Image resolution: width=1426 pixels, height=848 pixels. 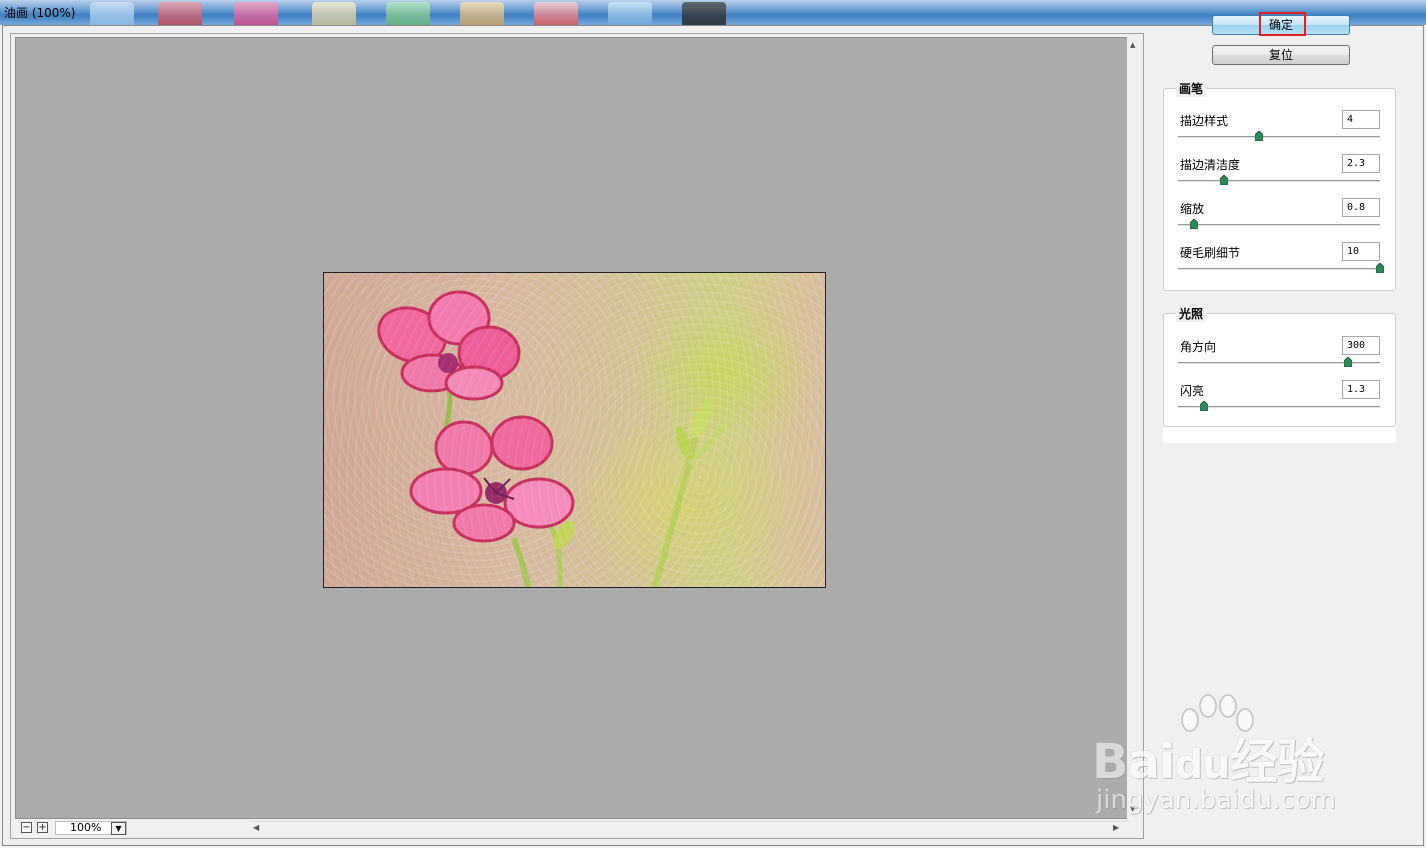 I want to click on brush-group-title: 画笔, so click(x=1191, y=88).